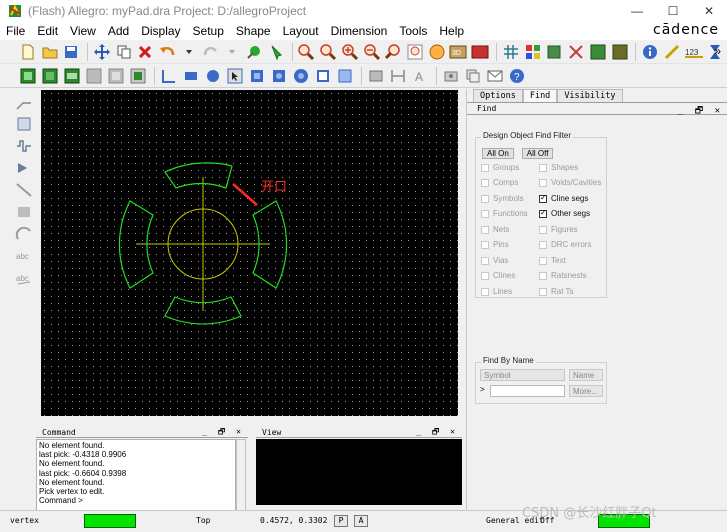 The height and width of the screenshot is (532, 727). What do you see at coordinates (413, 31) in the screenshot?
I see `menu-tools: Tools` at bounding box center [413, 31].